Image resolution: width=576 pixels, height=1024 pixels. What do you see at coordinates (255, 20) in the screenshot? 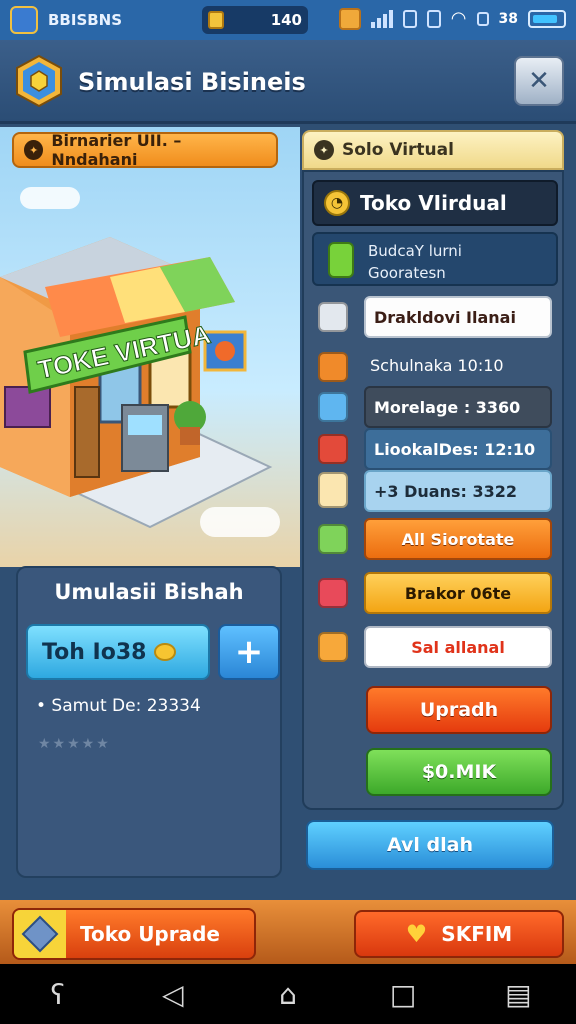
I see `coin-counter: 140` at bounding box center [255, 20].